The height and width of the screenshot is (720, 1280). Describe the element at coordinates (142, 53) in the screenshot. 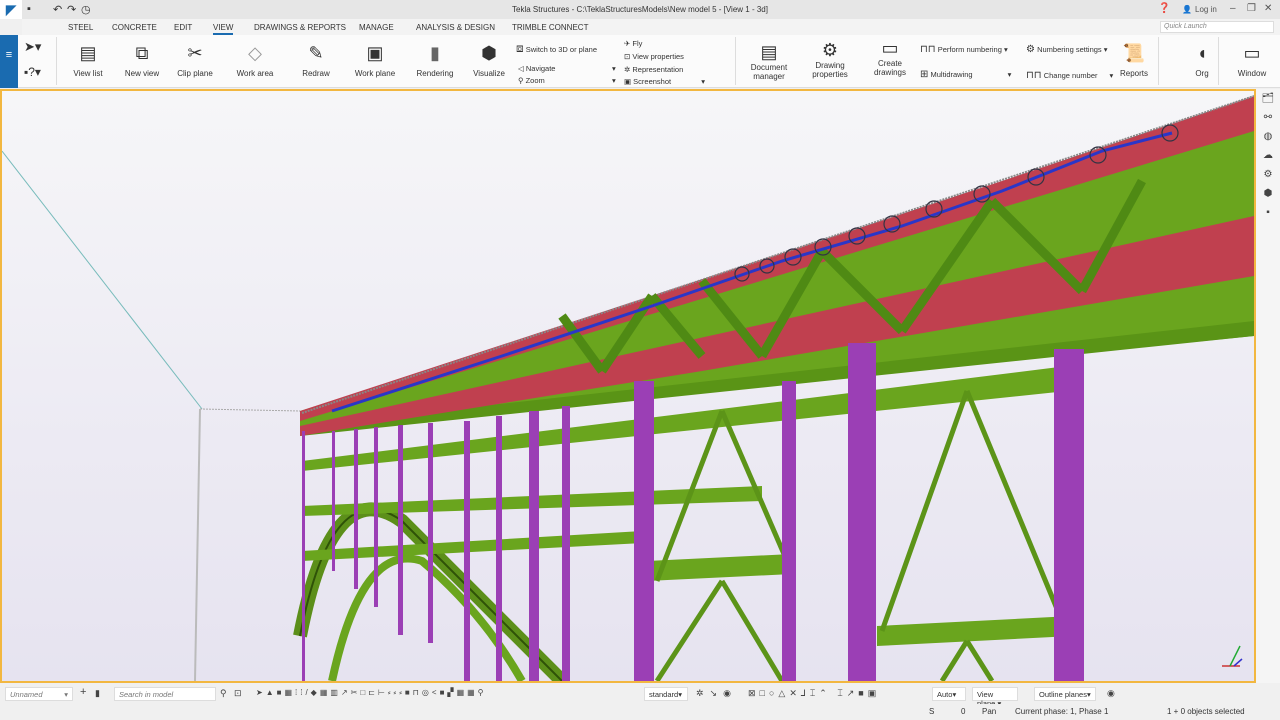

I see `new-view-icon: ⧉` at that location.